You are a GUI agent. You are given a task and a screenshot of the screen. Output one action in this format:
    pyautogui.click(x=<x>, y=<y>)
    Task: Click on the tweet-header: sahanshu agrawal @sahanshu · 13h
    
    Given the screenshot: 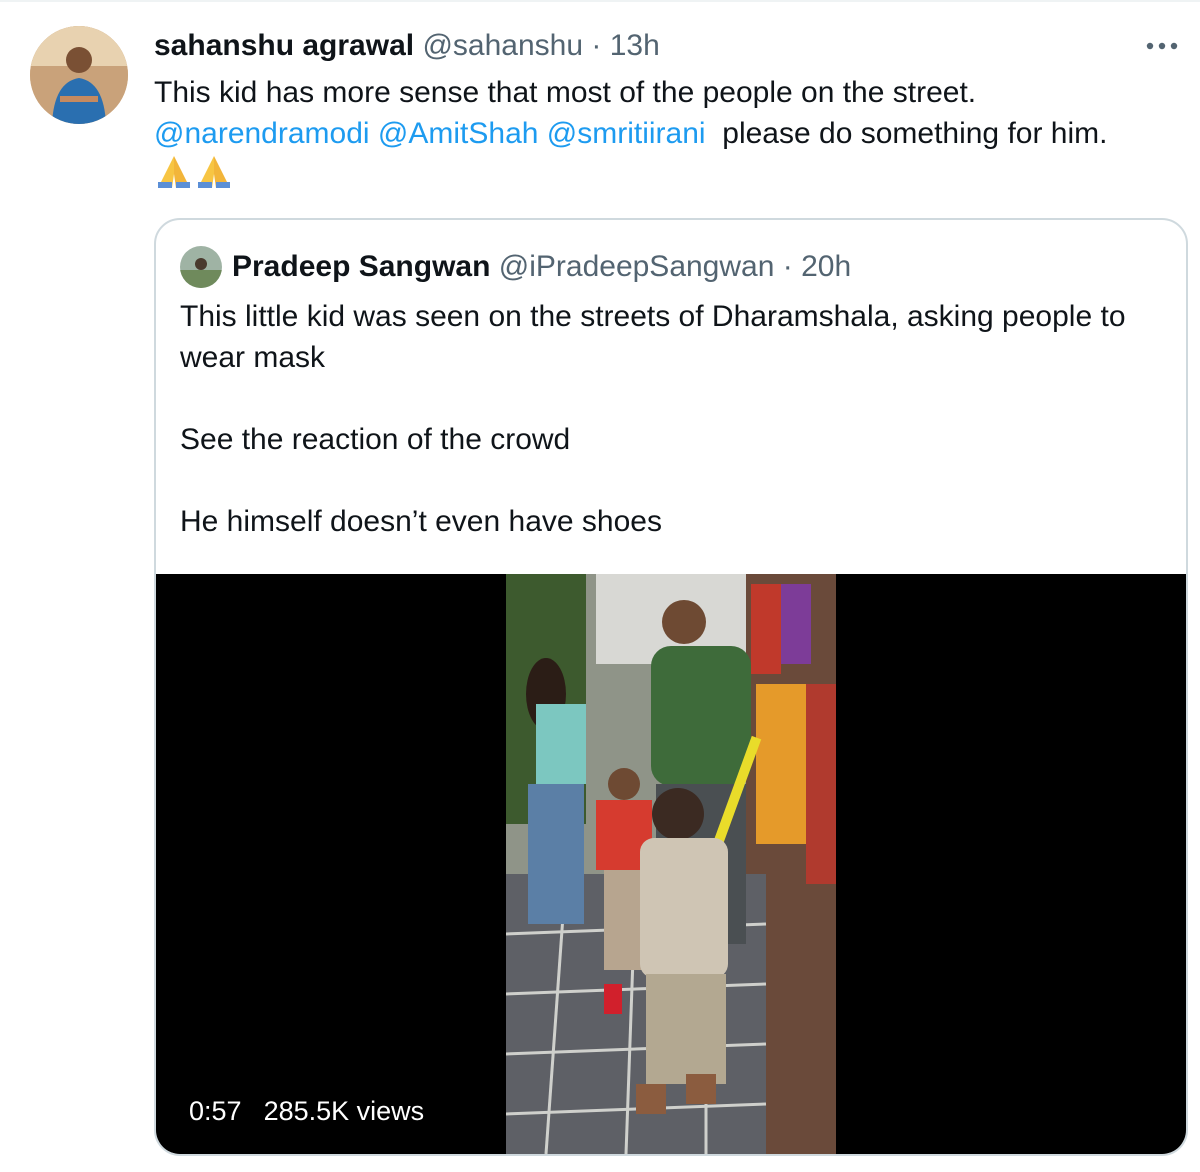 What is the action you would take?
    pyautogui.click(x=407, y=46)
    